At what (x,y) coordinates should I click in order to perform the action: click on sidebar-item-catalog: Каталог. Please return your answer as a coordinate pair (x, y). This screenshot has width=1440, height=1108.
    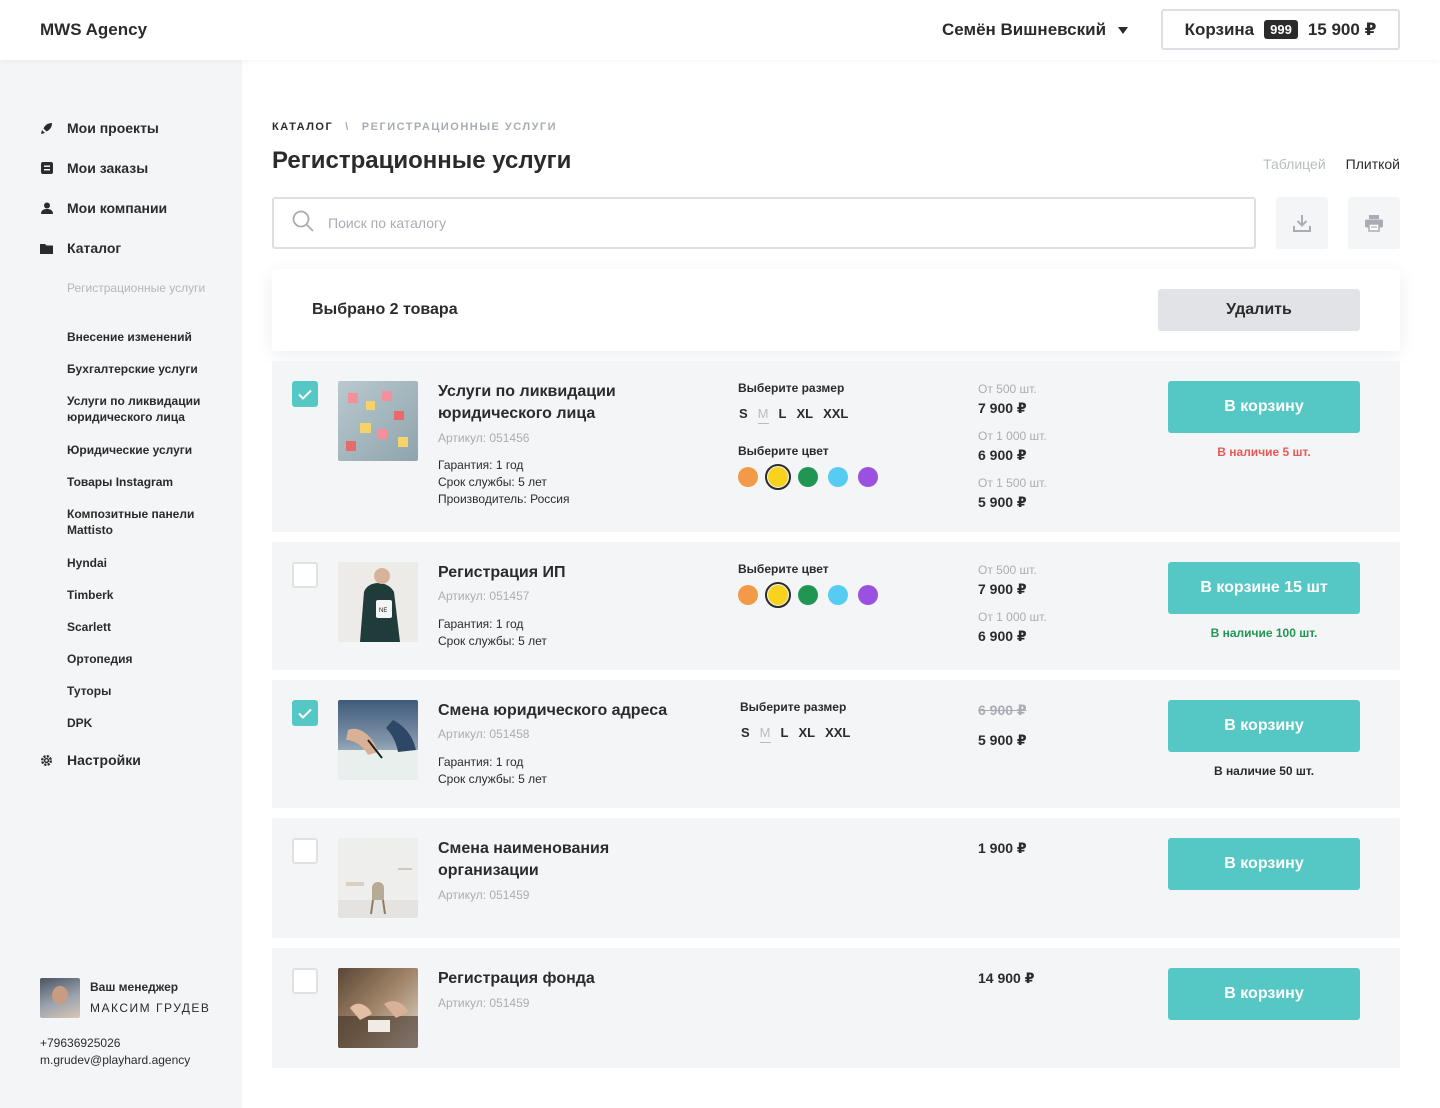
    Looking at the image, I should click on (80, 248).